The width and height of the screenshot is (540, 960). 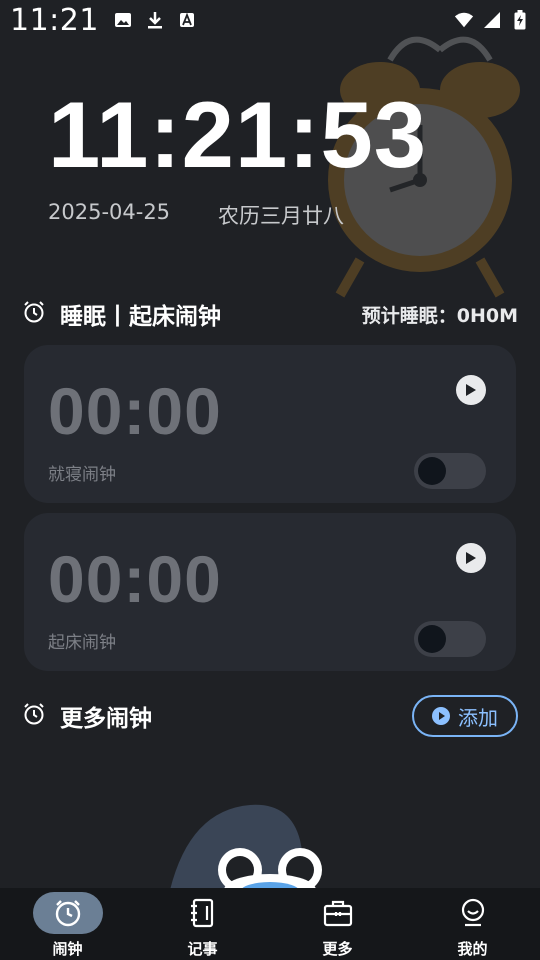 I want to click on add-alarm-button: 添加, so click(x=465, y=716).